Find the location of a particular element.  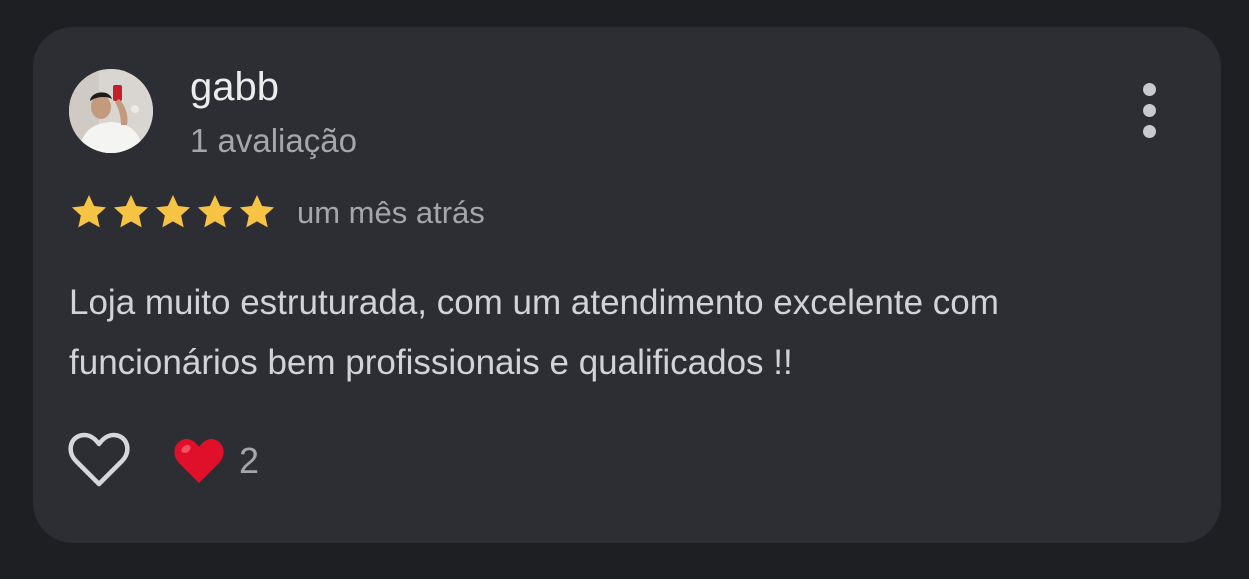

star-rating is located at coordinates (173, 212).